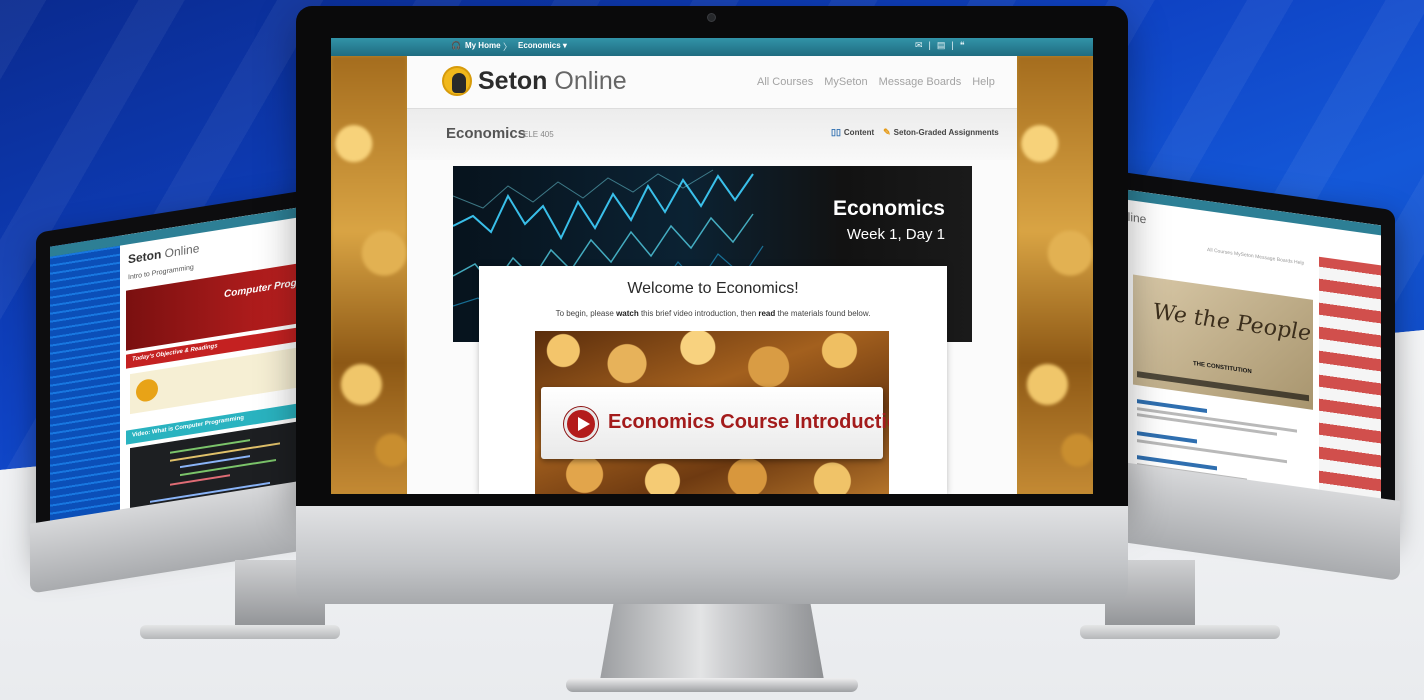 The height and width of the screenshot is (700, 1424). What do you see at coordinates (785, 82) in the screenshot?
I see `link-all-courses: All Courses` at bounding box center [785, 82].